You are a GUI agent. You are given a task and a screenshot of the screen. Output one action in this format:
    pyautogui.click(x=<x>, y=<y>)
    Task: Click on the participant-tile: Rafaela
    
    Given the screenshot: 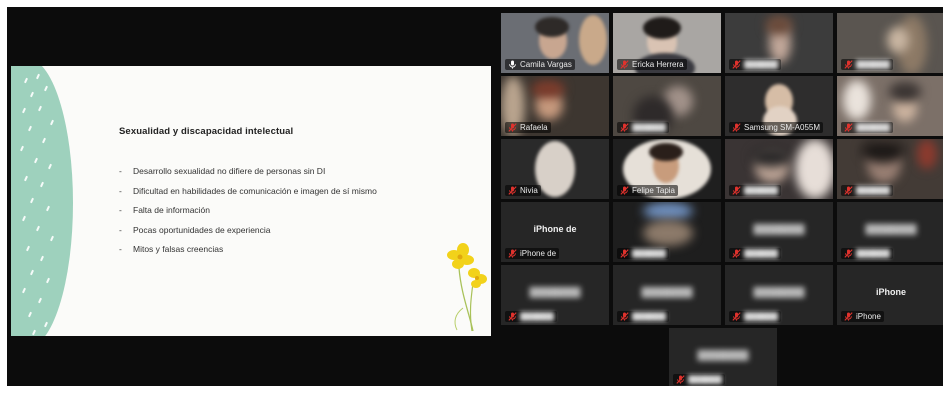 What is the action you would take?
    pyautogui.click(x=555, y=106)
    